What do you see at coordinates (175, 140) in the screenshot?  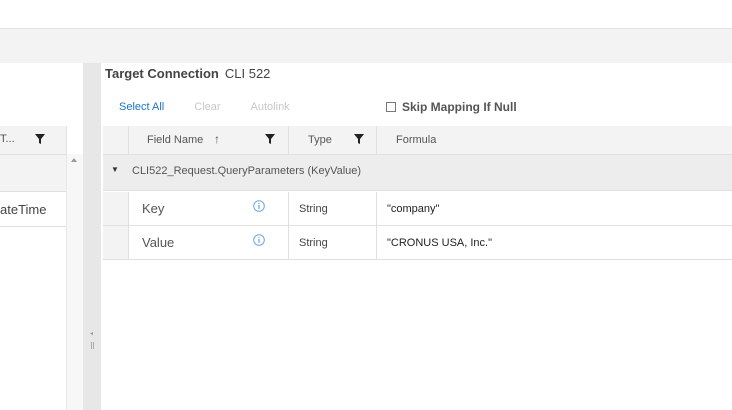 I see `field-name-column-label: Field Name` at bounding box center [175, 140].